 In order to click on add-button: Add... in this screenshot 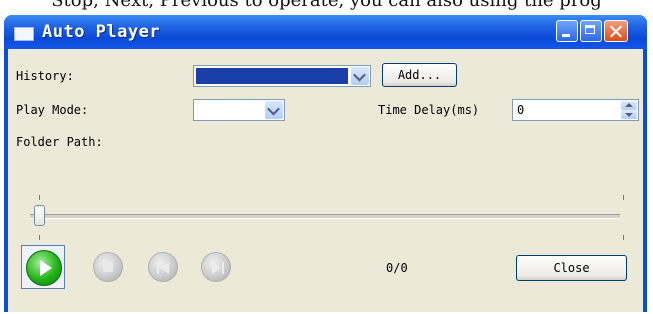, I will do `click(419, 75)`.